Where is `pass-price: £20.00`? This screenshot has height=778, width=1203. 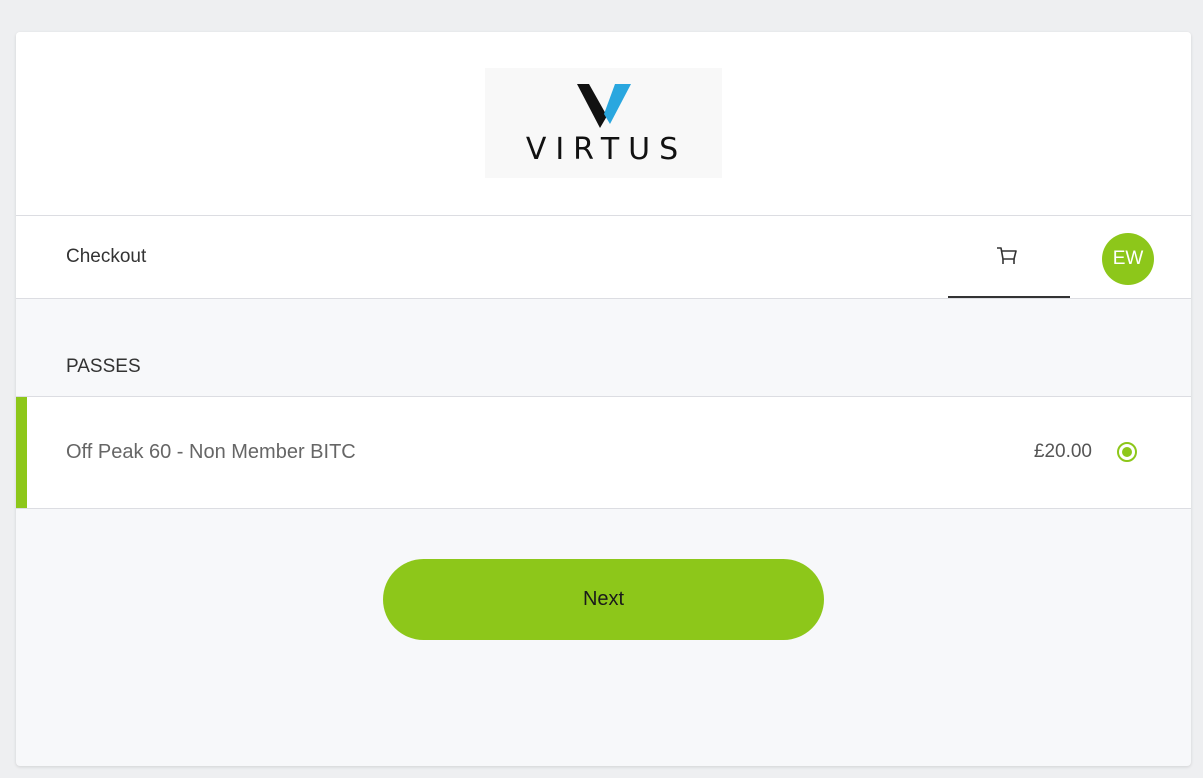
pass-price: £20.00 is located at coordinates (1062, 451).